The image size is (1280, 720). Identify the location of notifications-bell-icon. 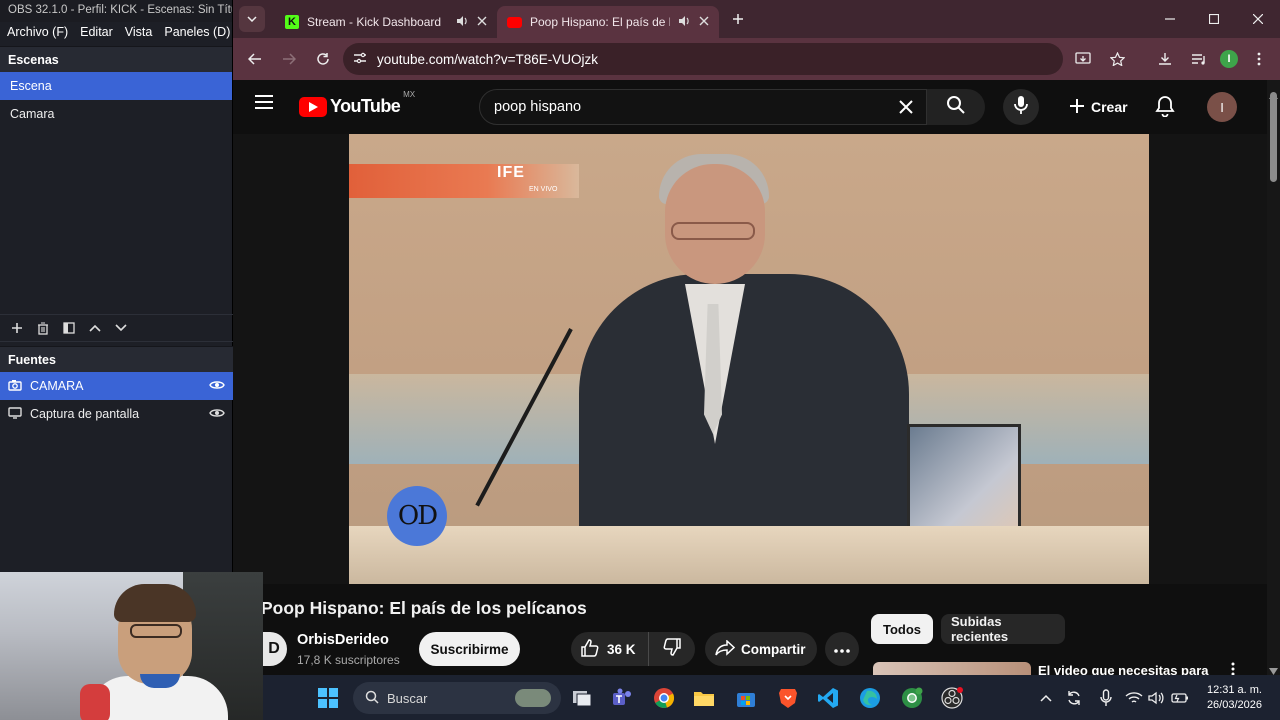
(1165, 108).